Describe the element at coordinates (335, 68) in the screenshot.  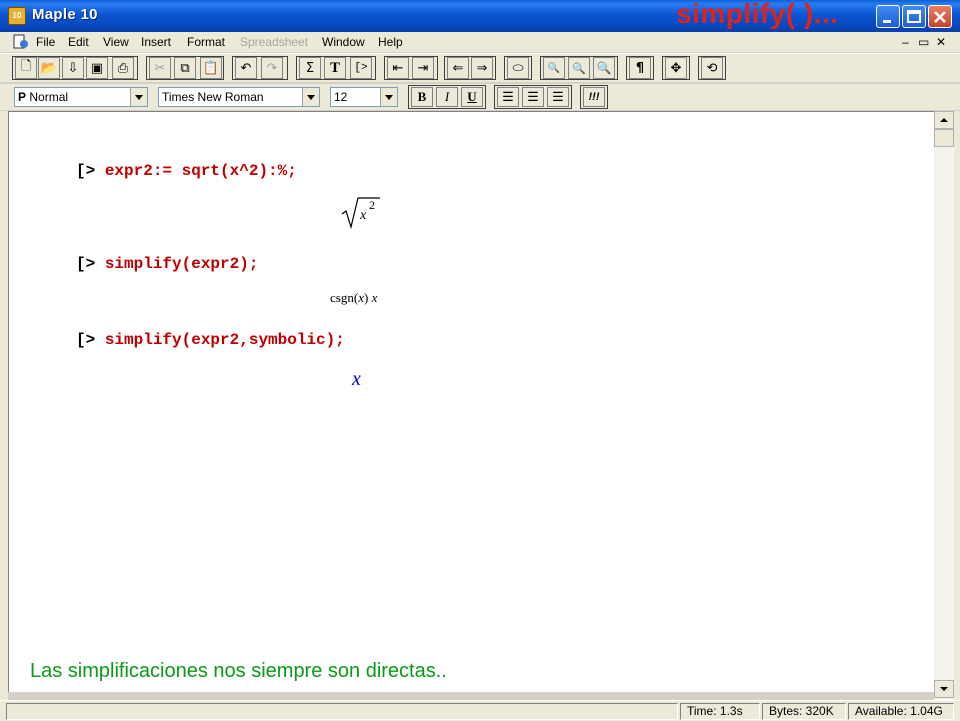
I see `insert-text-button: T` at that location.